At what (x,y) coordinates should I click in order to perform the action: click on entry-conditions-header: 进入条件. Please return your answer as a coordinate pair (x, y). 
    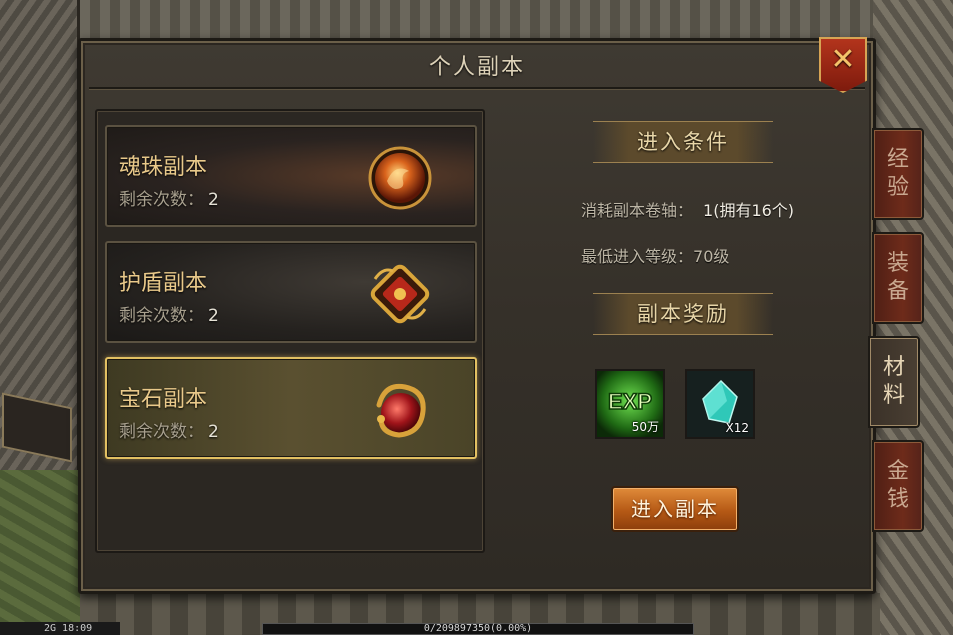
    Looking at the image, I should click on (683, 142).